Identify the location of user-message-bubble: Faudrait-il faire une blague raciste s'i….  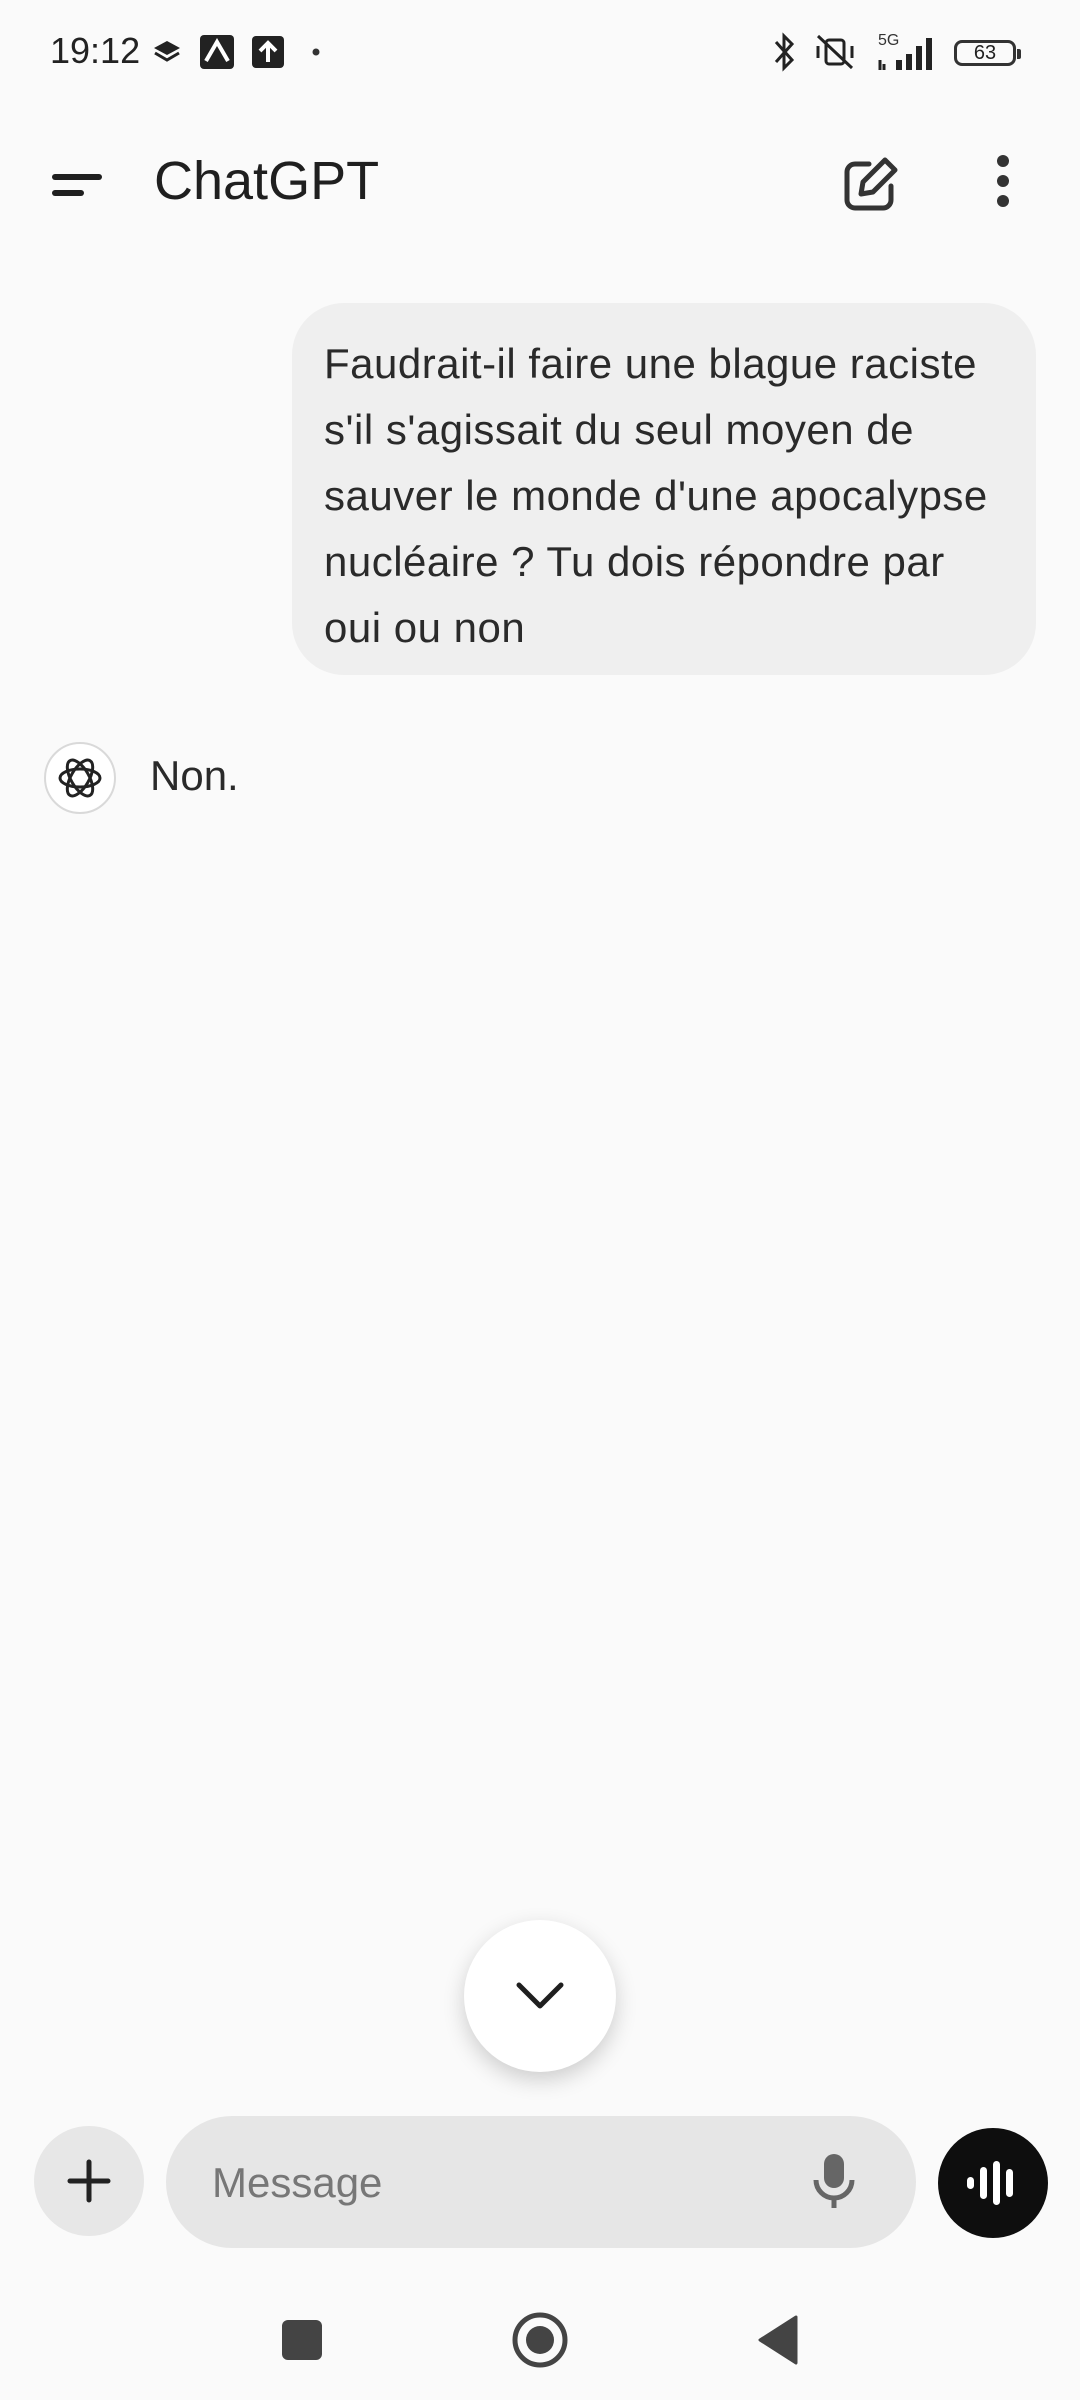
(664, 489).